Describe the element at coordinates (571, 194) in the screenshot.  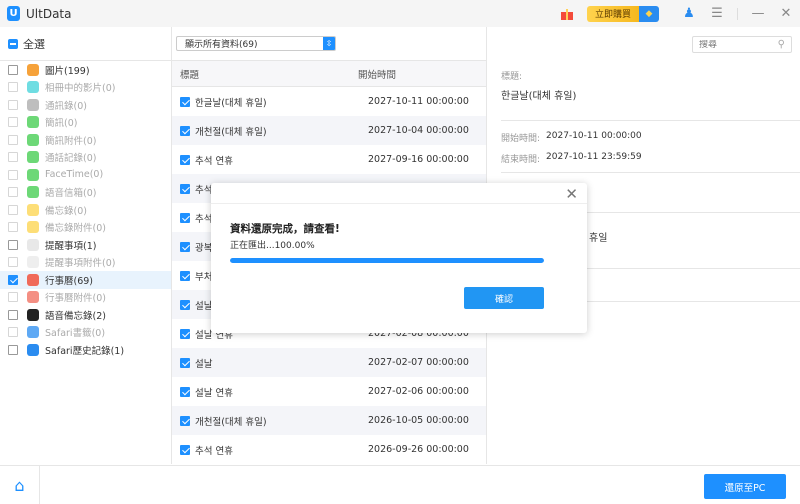
I see `dialog-close-icon: ✕` at that location.